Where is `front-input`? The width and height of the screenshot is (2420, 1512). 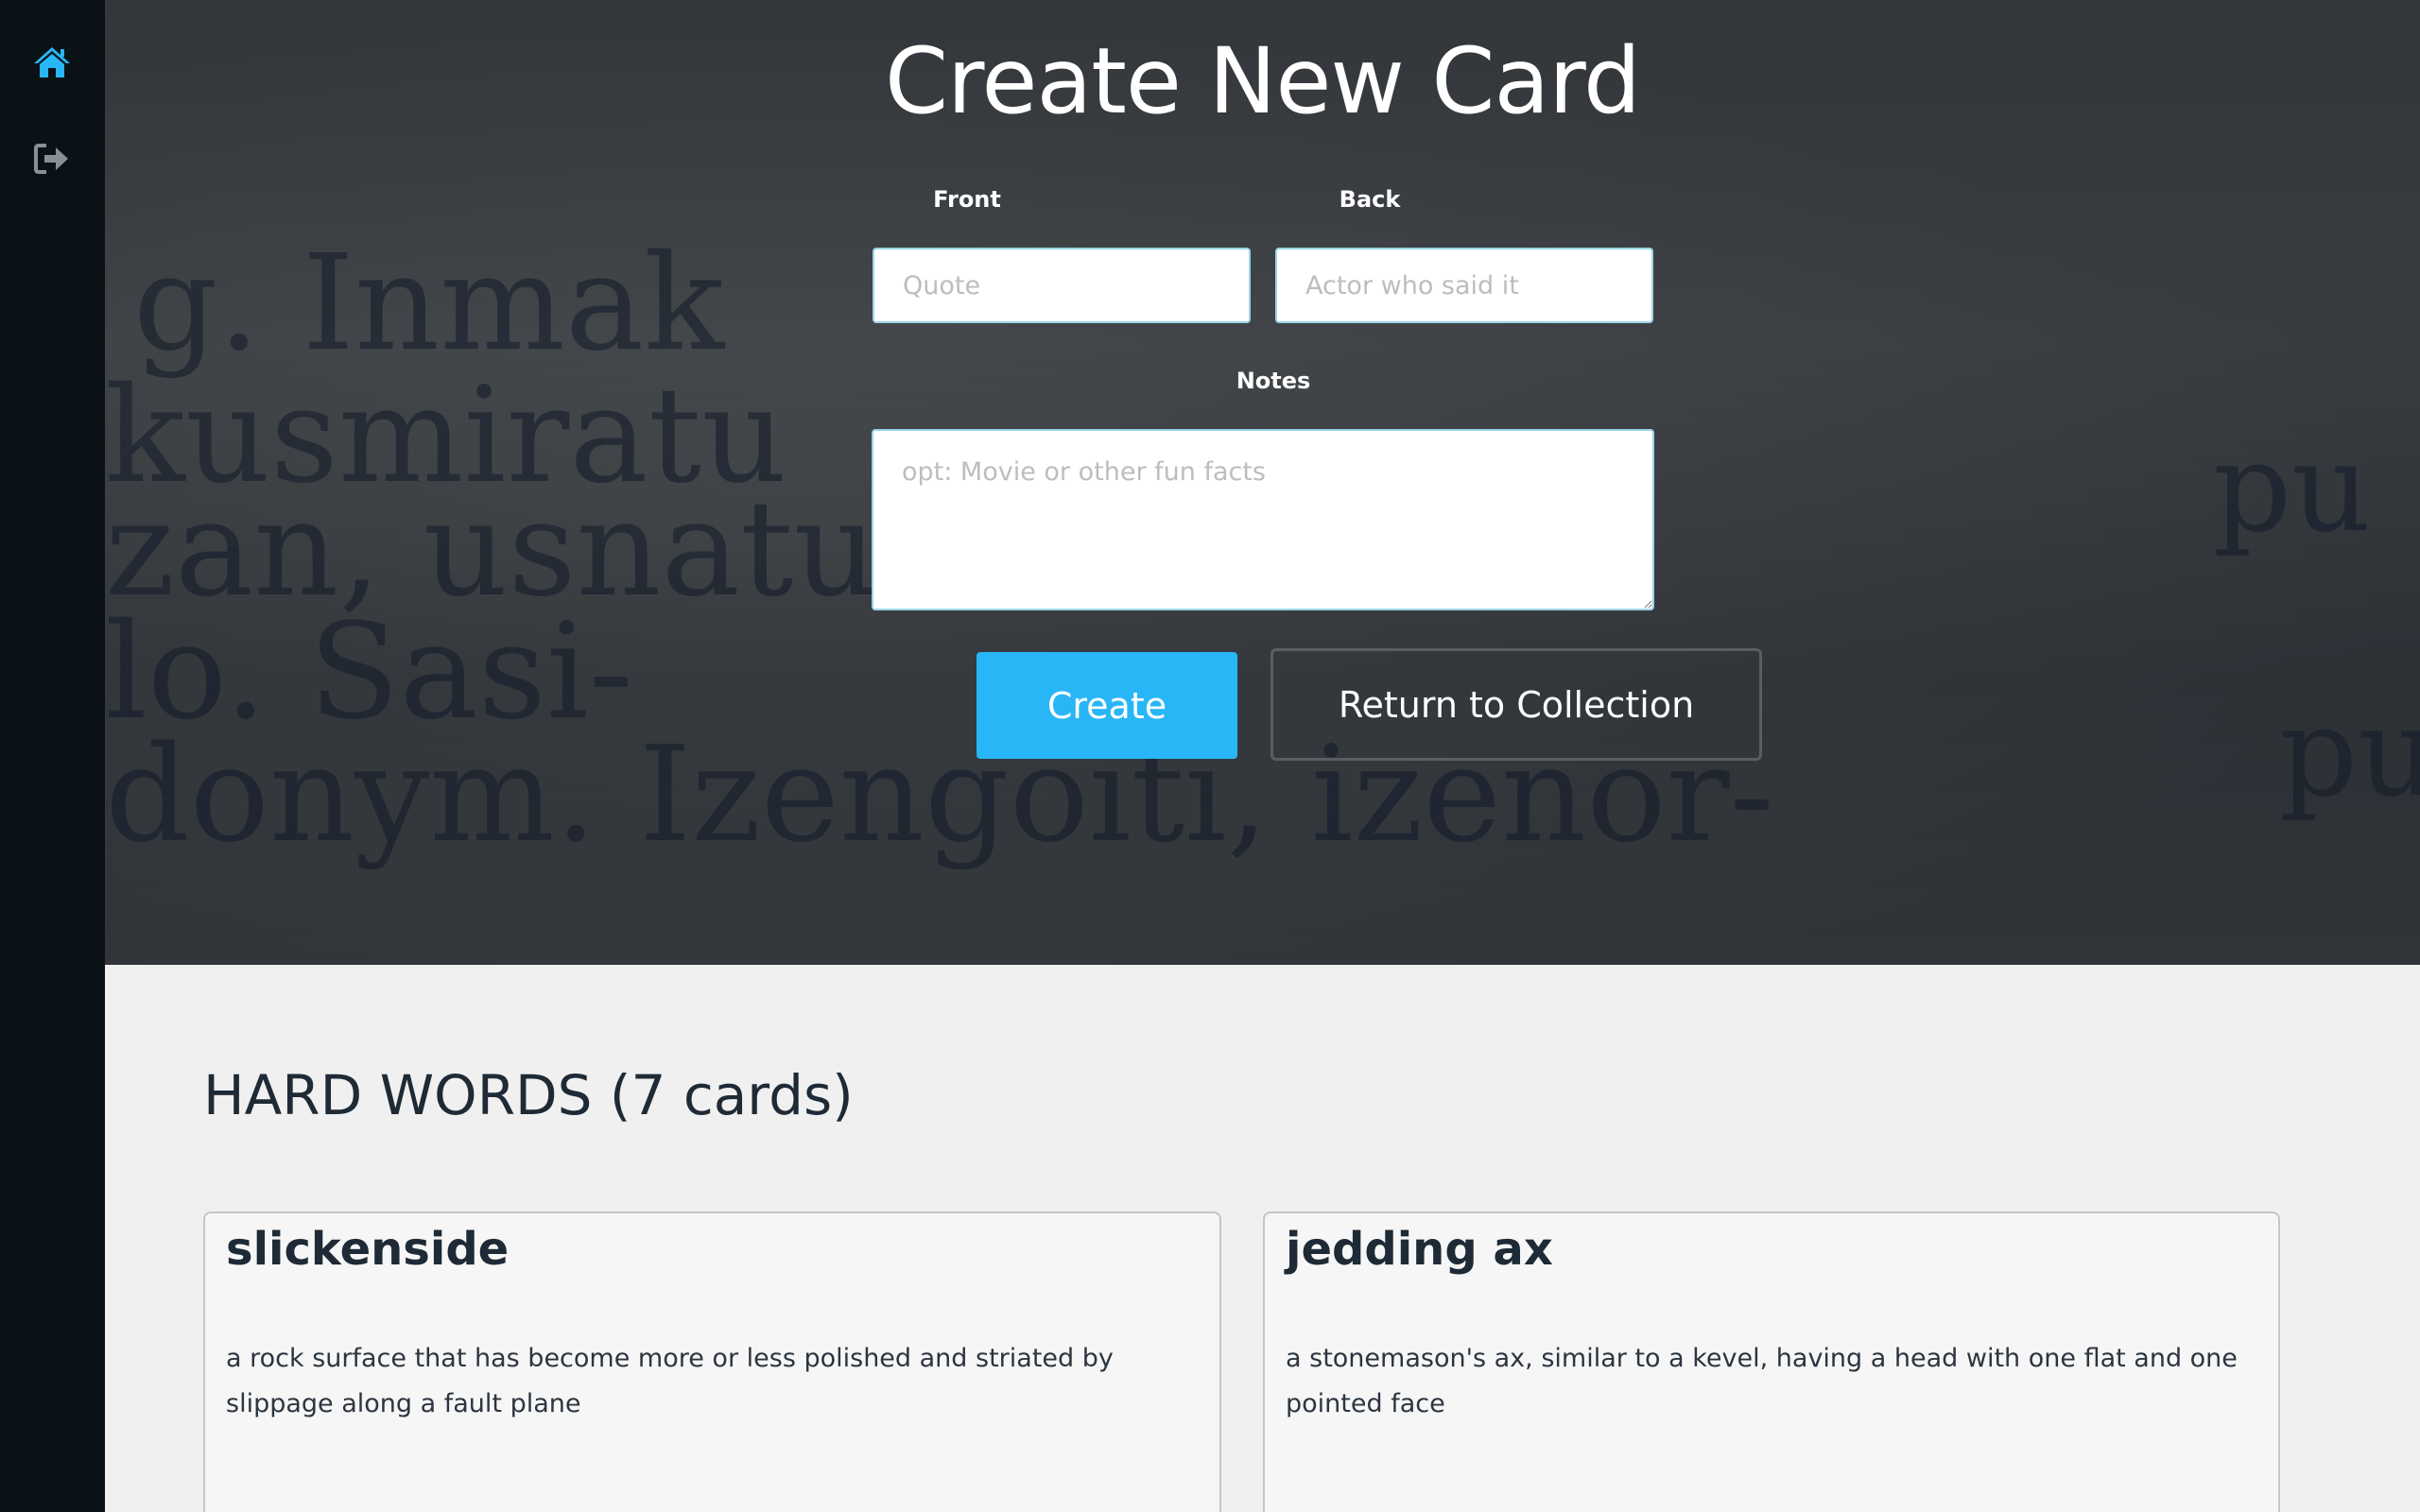
front-input is located at coordinates (1062, 285).